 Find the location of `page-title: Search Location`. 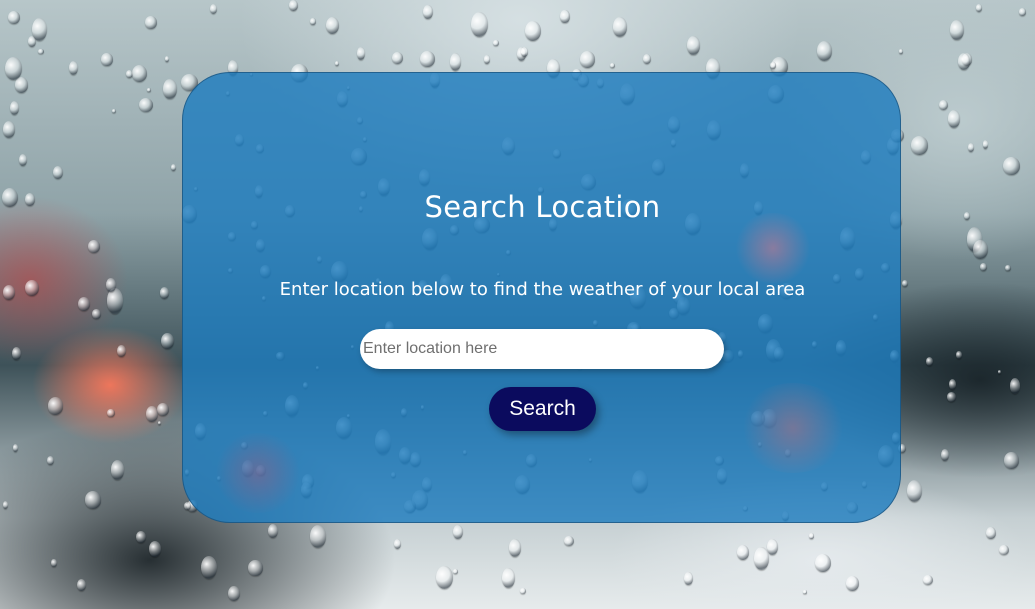

page-title: Search Location is located at coordinates (542, 207).